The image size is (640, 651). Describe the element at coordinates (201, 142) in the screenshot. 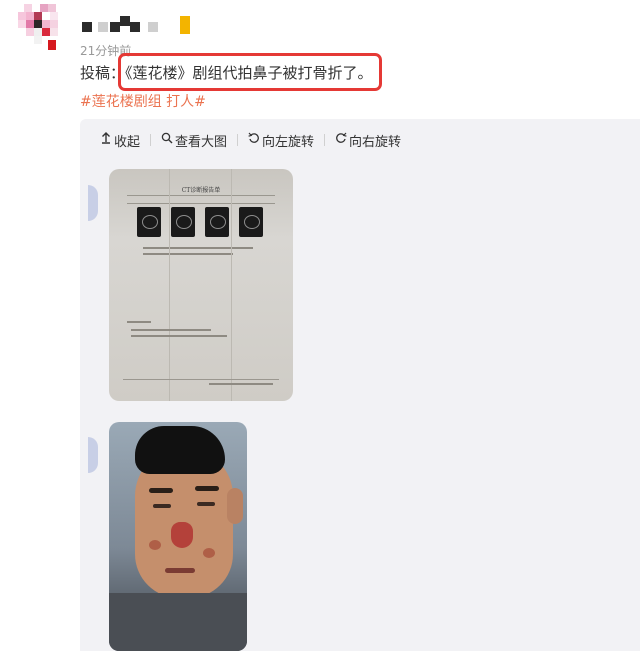

I see `view-large-label: 查看大图` at that location.